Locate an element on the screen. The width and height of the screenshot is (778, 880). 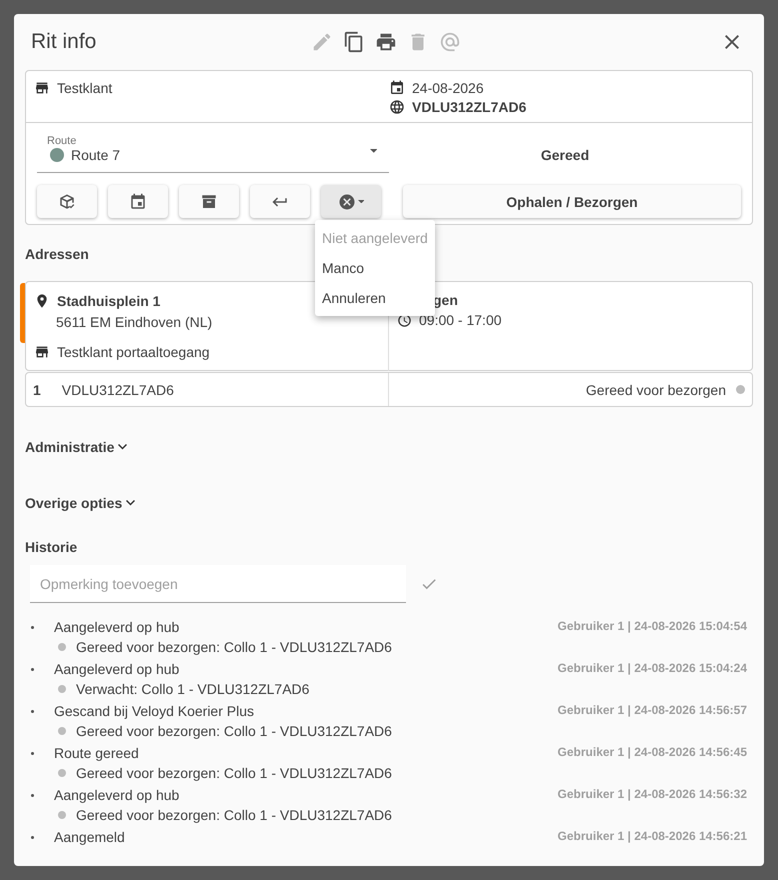
dialog-title: Rit info is located at coordinates (64, 42).